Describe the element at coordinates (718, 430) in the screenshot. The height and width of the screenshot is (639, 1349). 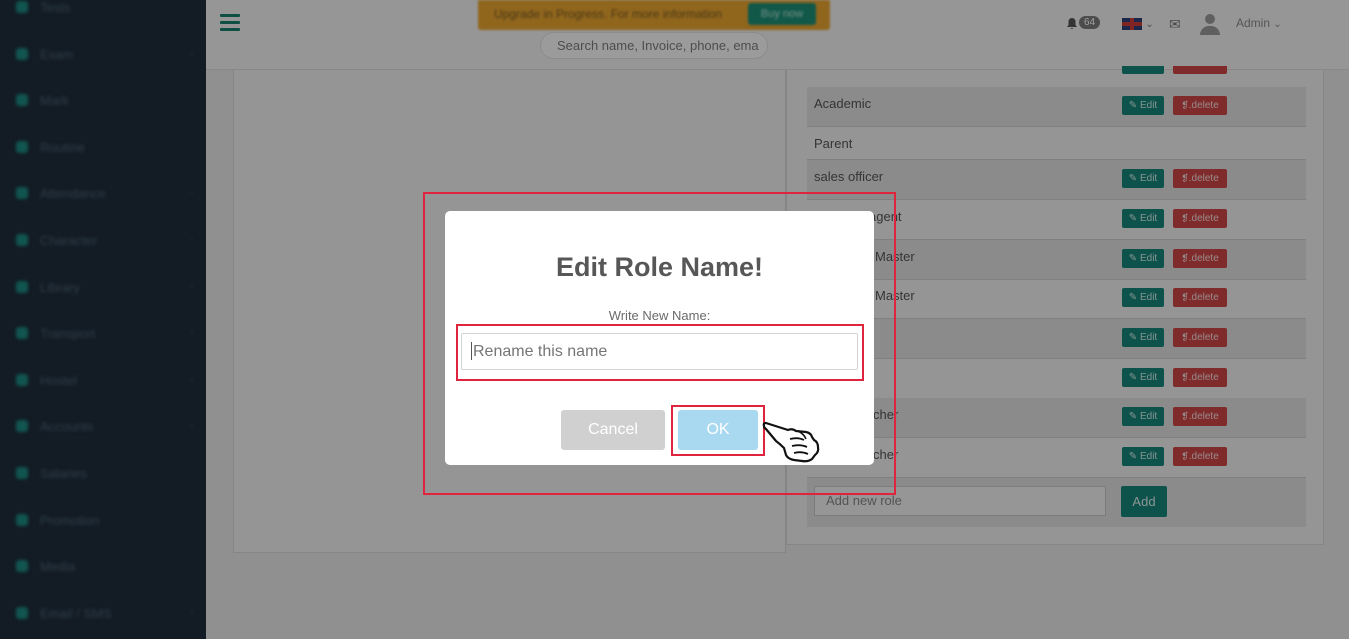
I see `ok-highlight-box` at that location.